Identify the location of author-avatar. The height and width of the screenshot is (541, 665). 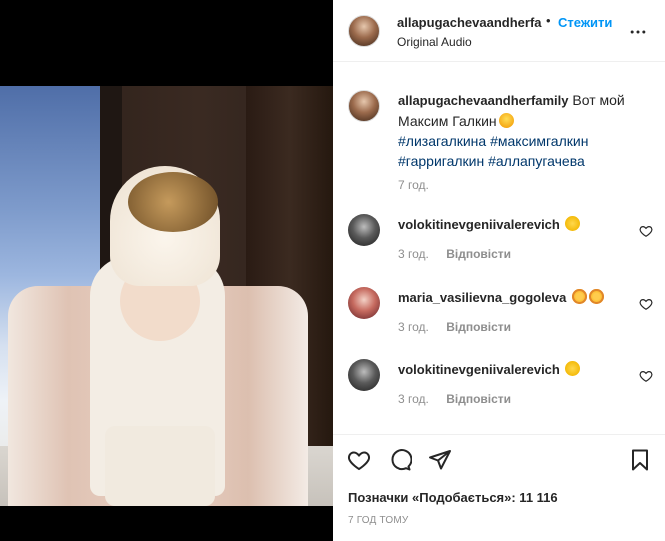
(364, 31).